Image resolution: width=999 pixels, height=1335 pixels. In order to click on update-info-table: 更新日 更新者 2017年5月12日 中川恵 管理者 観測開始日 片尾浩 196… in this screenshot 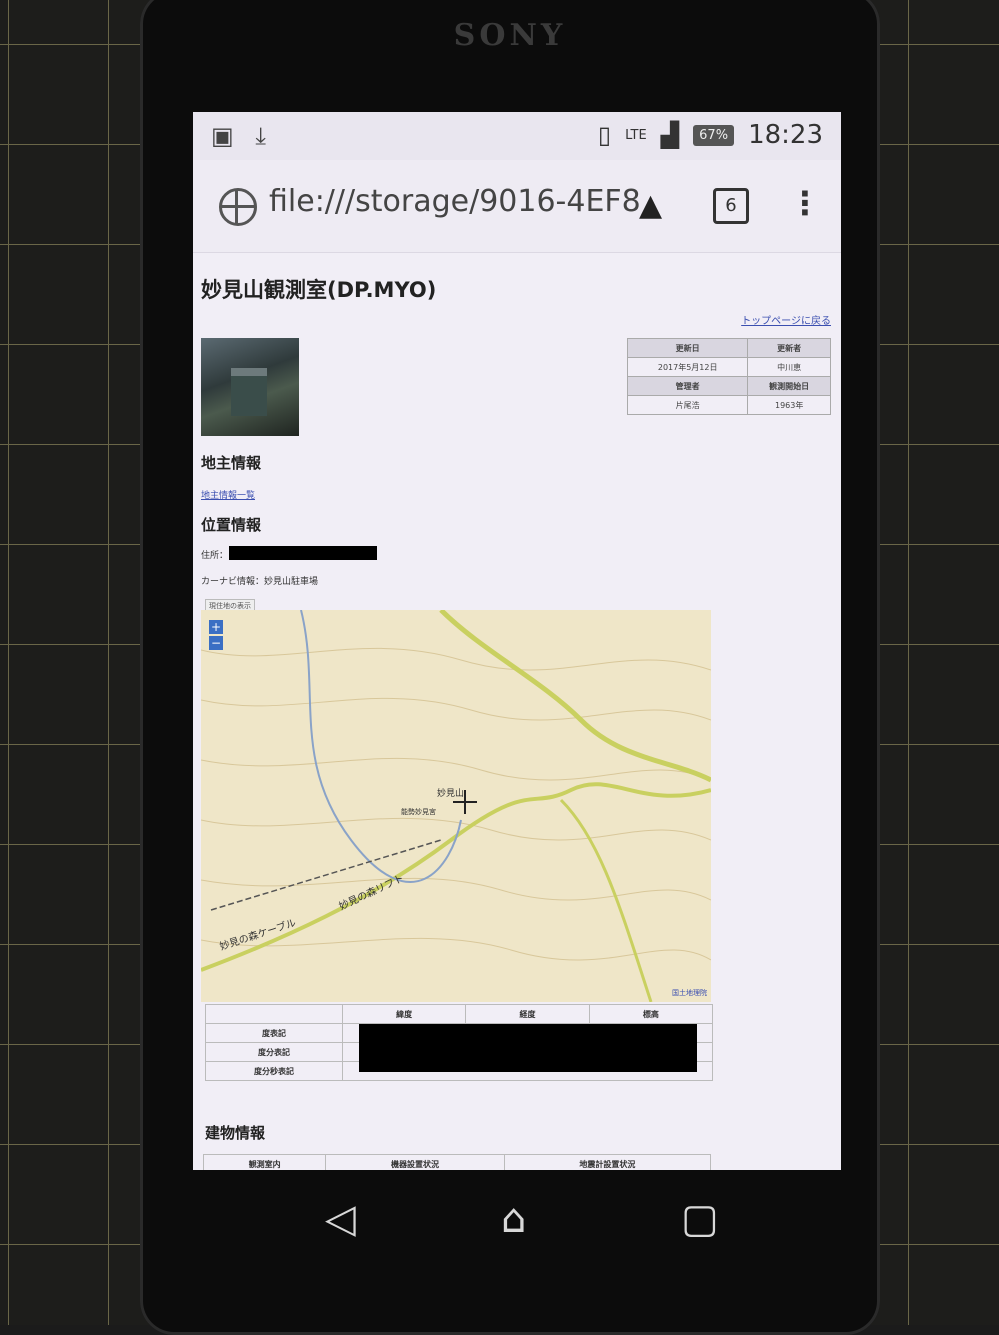, I will do `click(728, 376)`.